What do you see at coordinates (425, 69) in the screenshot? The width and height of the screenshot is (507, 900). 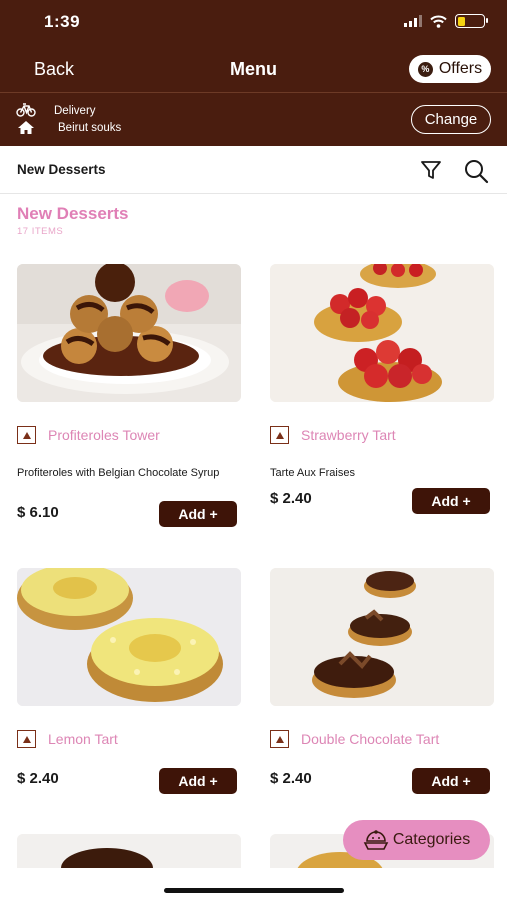 I see `offers-badge-icon: %` at bounding box center [425, 69].